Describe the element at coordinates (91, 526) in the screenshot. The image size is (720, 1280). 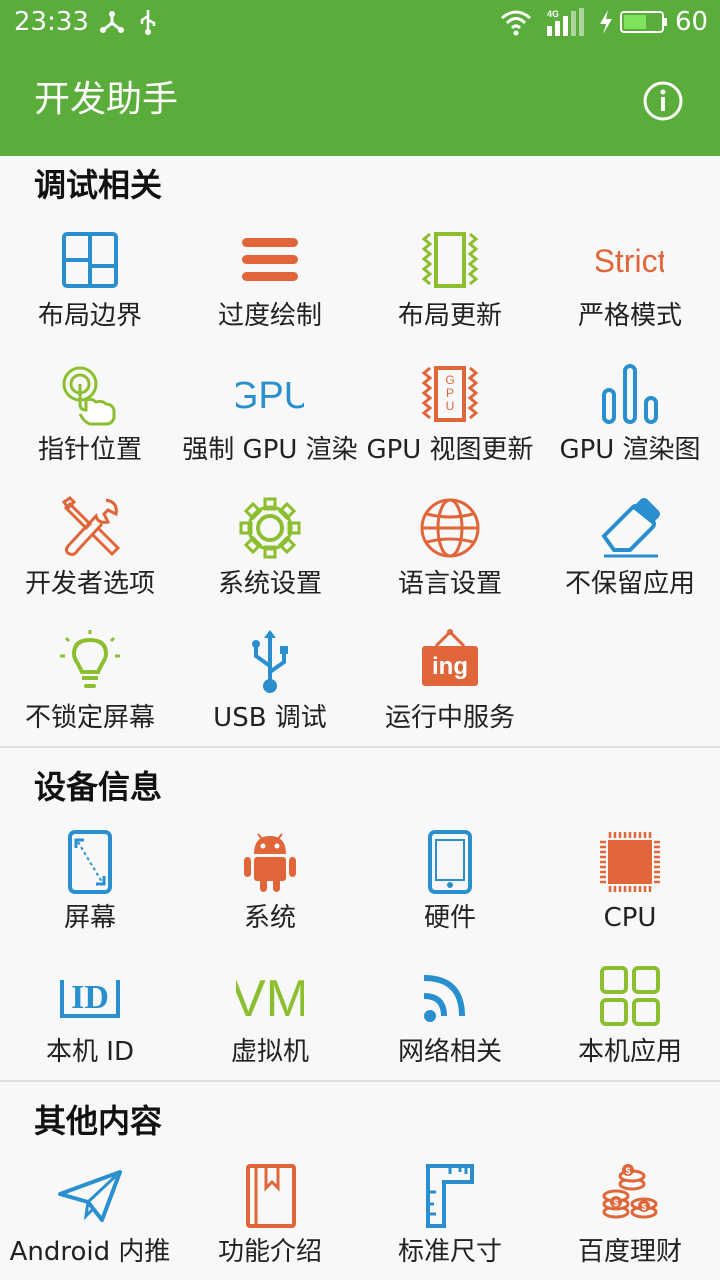
I see `developer-tools-icon` at that location.